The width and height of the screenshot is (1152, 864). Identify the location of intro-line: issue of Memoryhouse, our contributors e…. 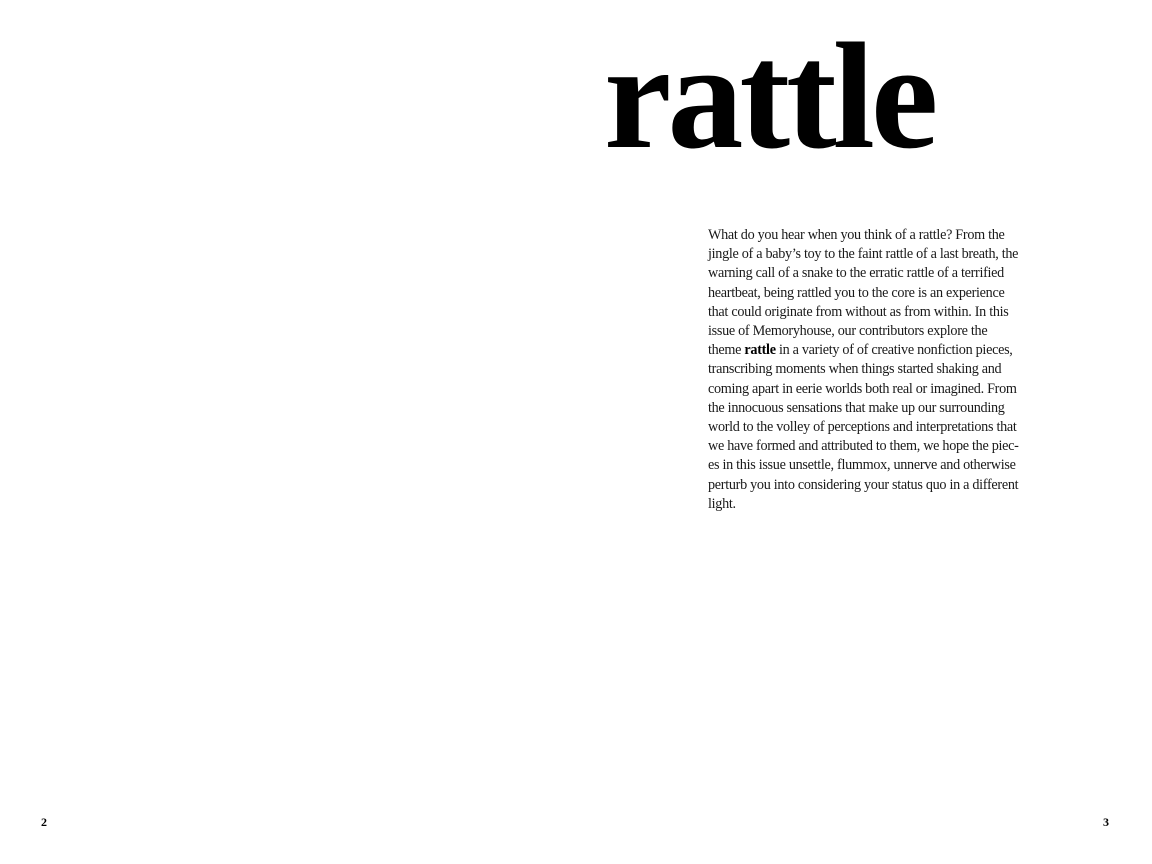
(848, 331).